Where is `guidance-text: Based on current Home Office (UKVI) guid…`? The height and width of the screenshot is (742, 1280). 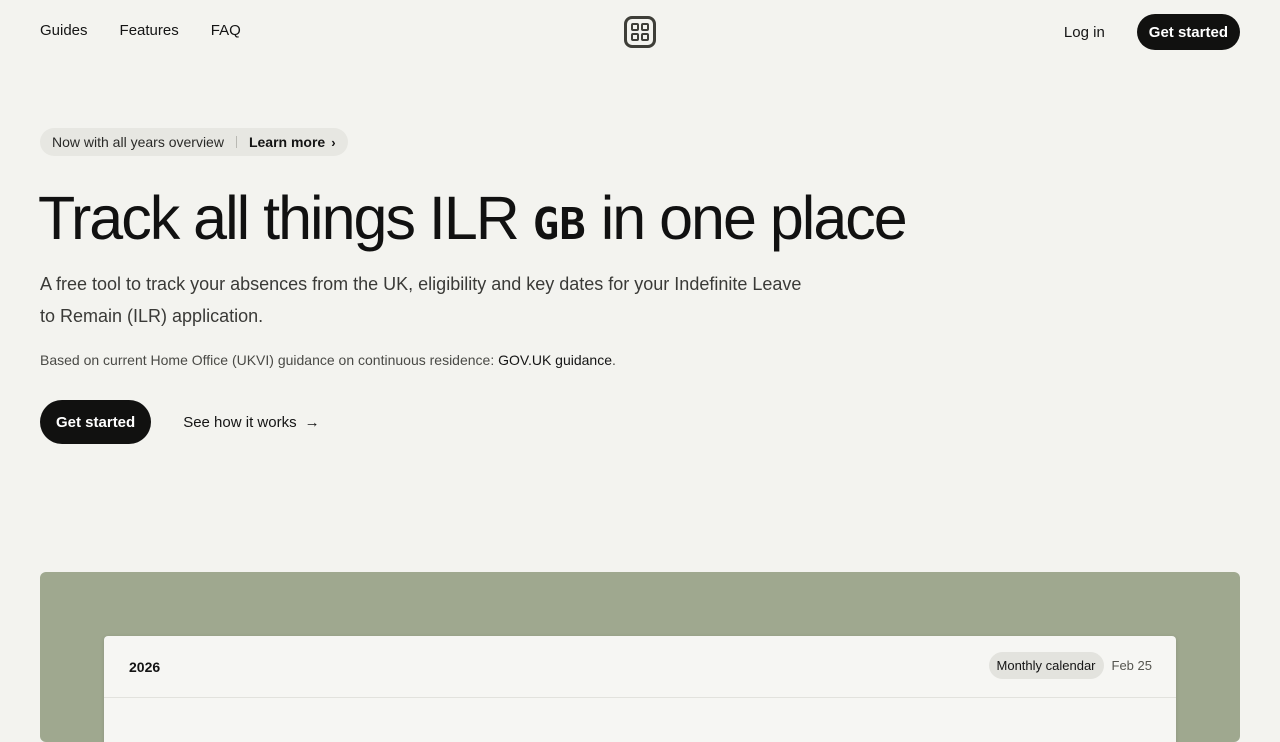
guidance-text: Based on current Home Office (UKVI) guid… is located at coordinates (269, 360).